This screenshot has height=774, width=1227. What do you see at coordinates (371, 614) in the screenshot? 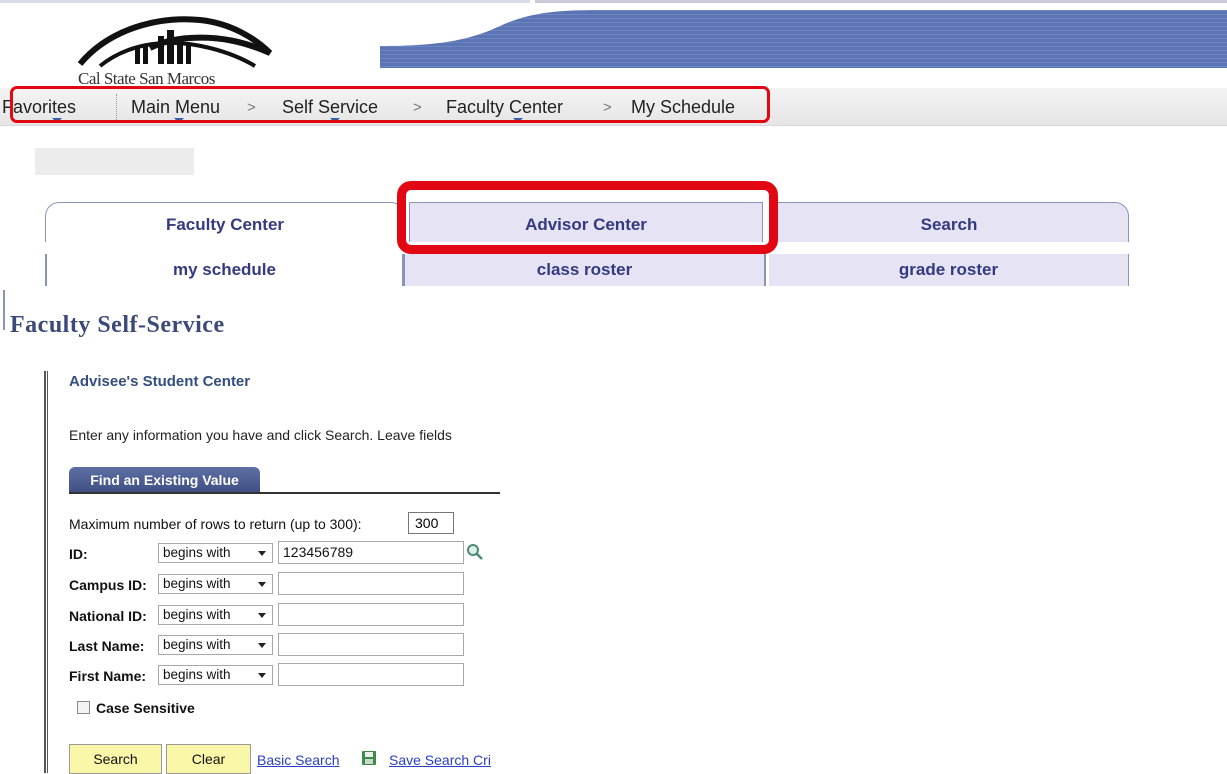
I see `national-id-input` at bounding box center [371, 614].